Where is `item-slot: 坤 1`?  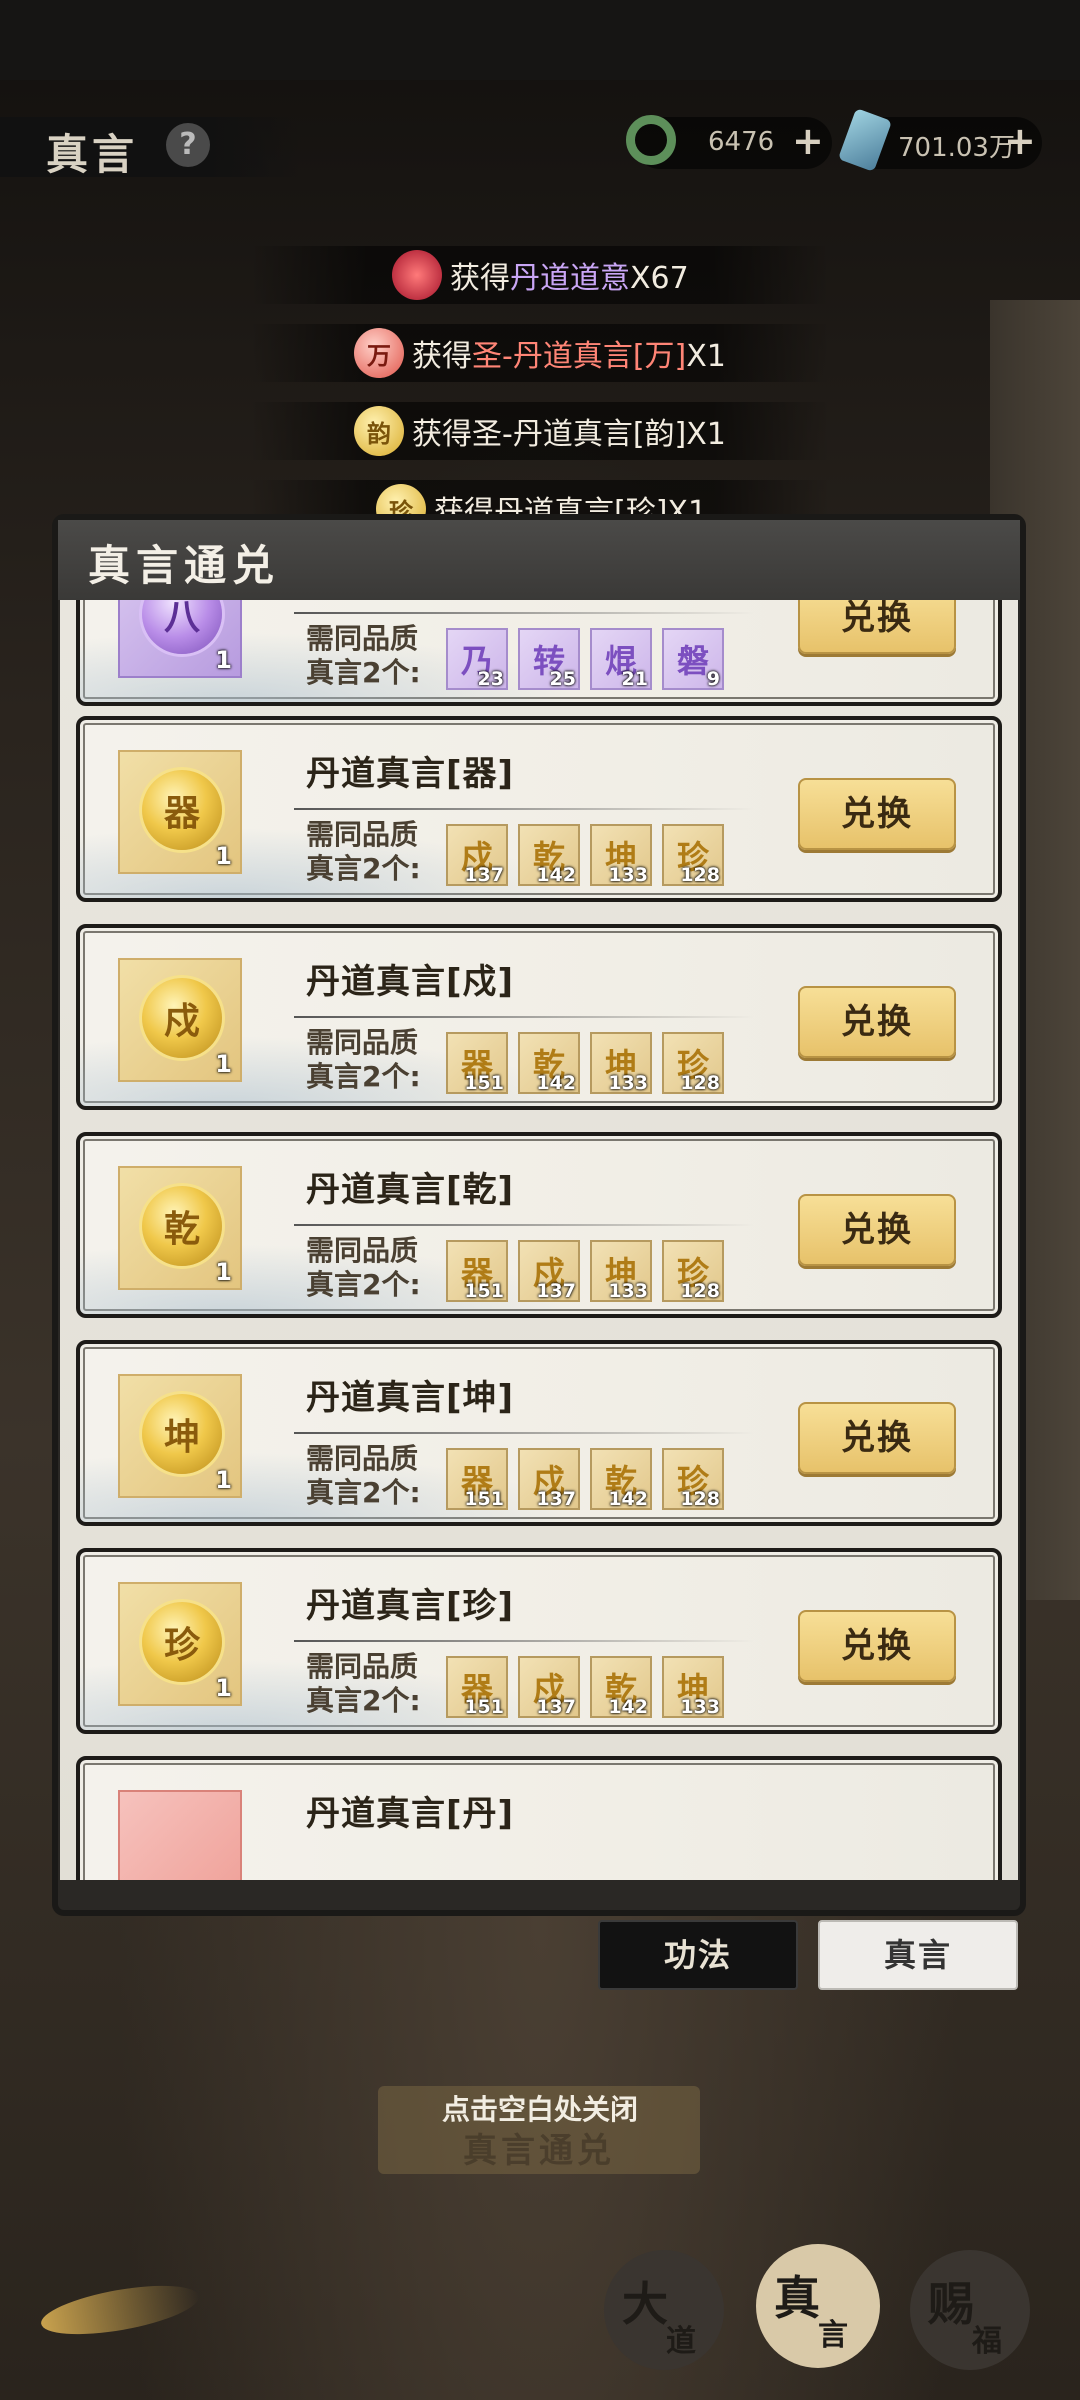 item-slot: 坤 1 is located at coordinates (180, 1436).